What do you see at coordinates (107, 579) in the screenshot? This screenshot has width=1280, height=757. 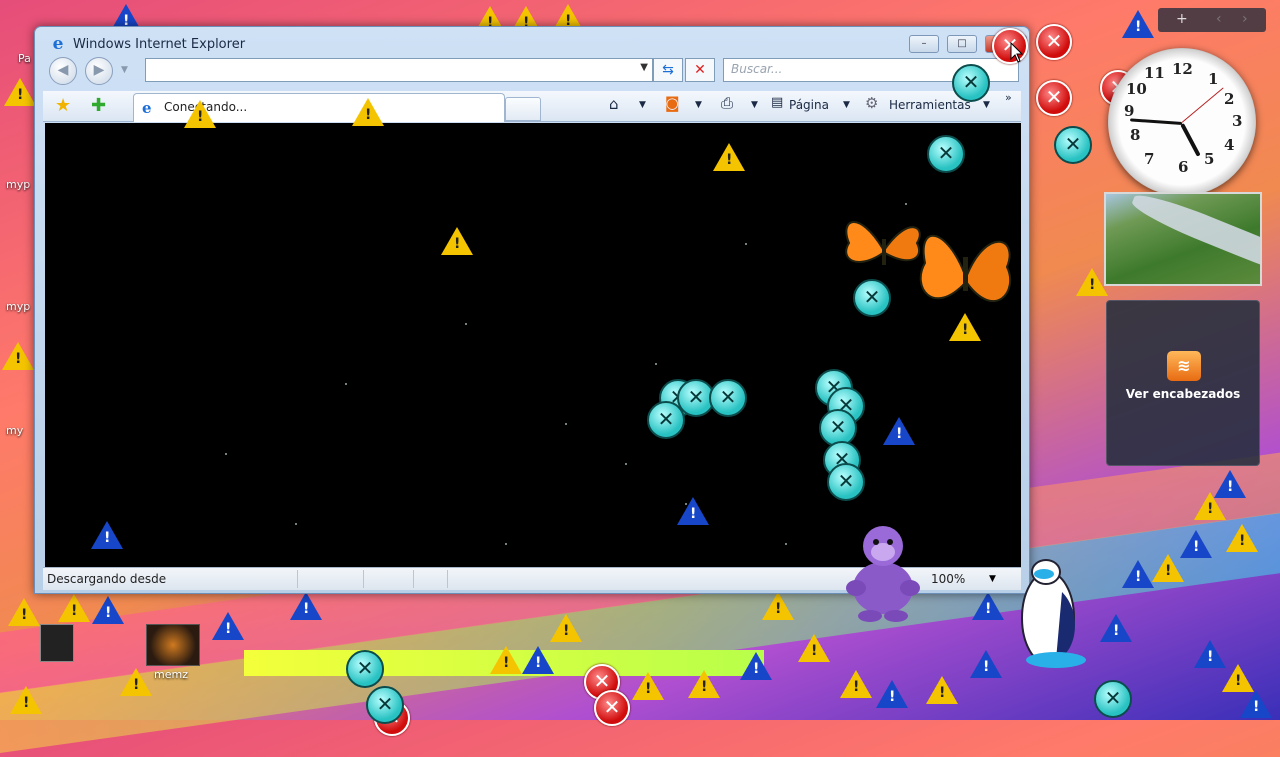 I see `status-text: Descargando desde` at bounding box center [107, 579].